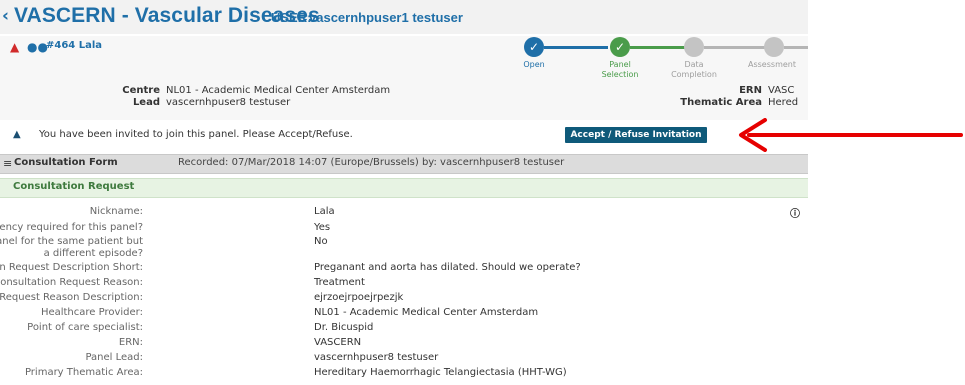 This screenshot has width=965, height=385. Describe the element at coordinates (91, 312) in the screenshot. I see `field-label: Healthcare Provider:` at that location.